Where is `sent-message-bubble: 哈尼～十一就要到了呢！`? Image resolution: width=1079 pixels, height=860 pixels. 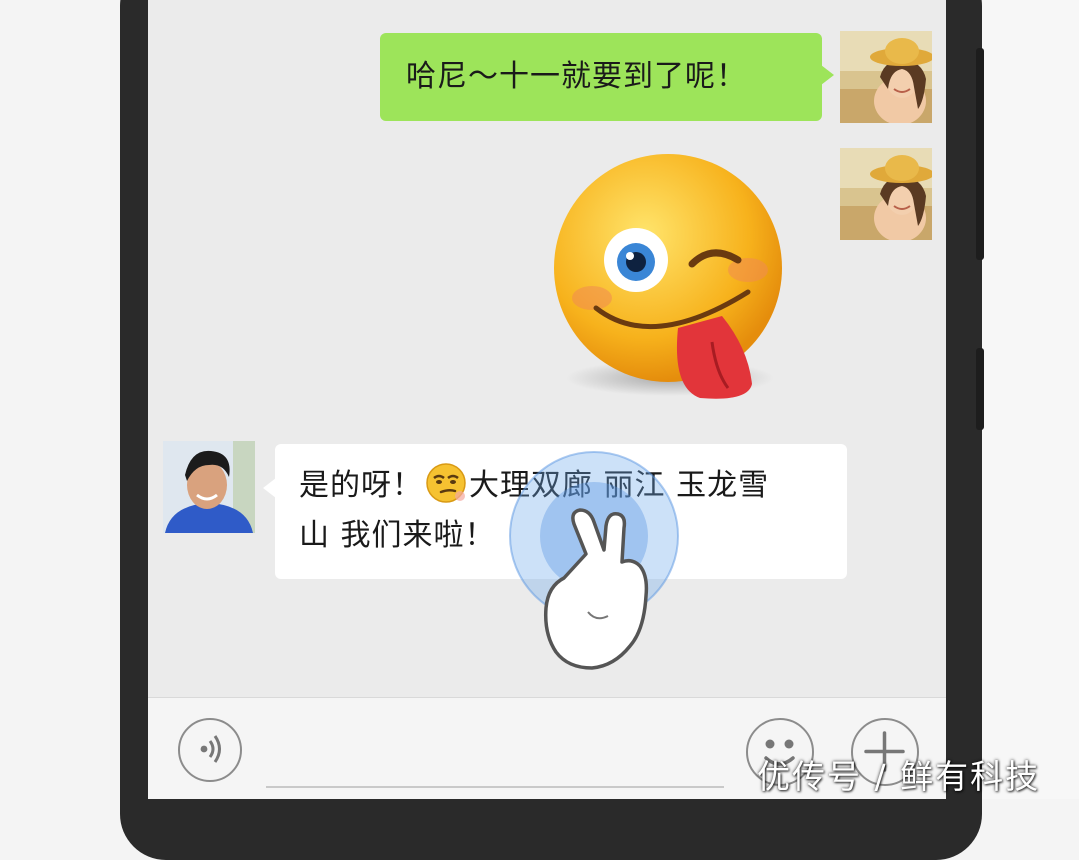 sent-message-bubble: 哈尼～十一就要到了呢！ is located at coordinates (607, 77).